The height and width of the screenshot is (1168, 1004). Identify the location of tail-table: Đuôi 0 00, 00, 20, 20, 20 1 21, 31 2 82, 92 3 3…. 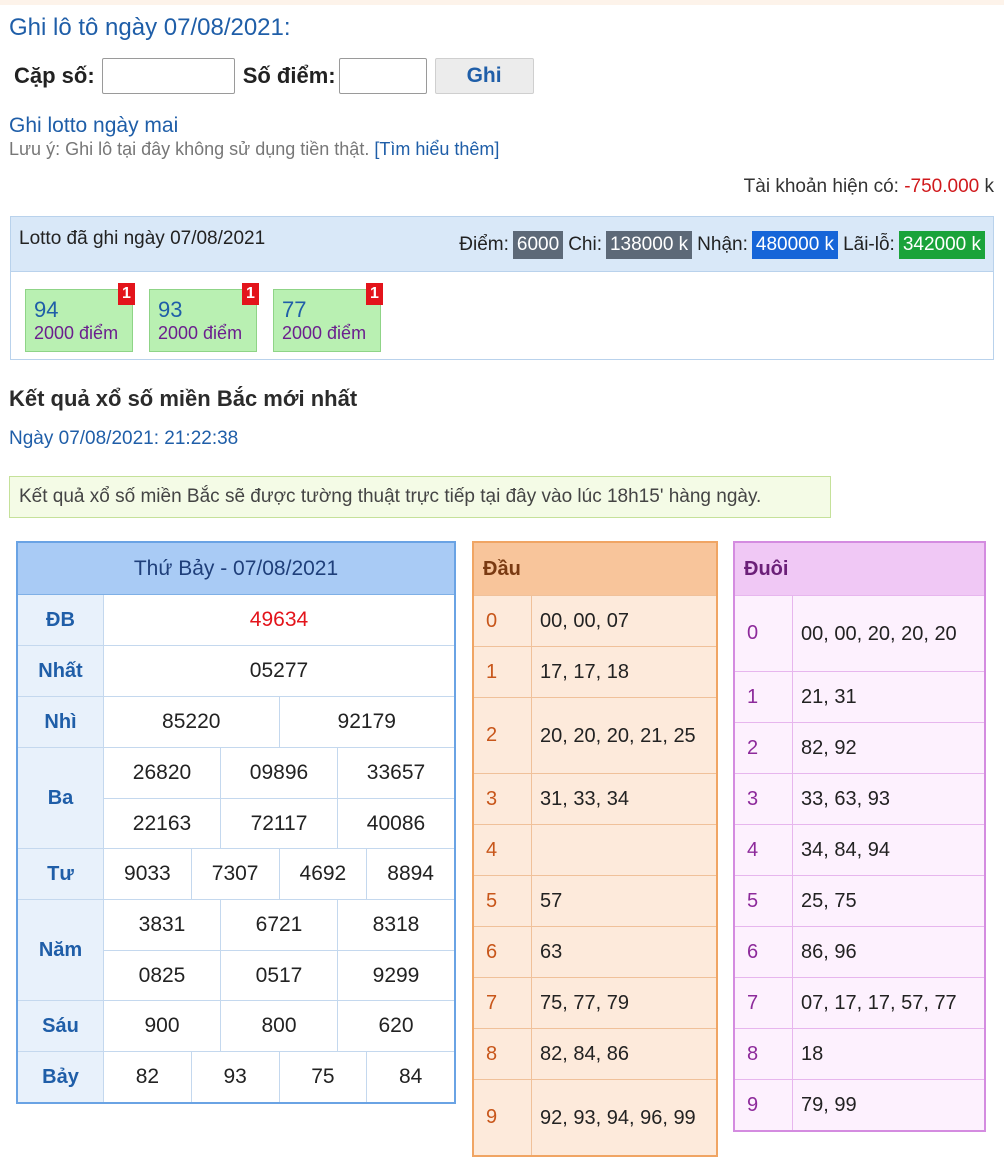
(859, 836).